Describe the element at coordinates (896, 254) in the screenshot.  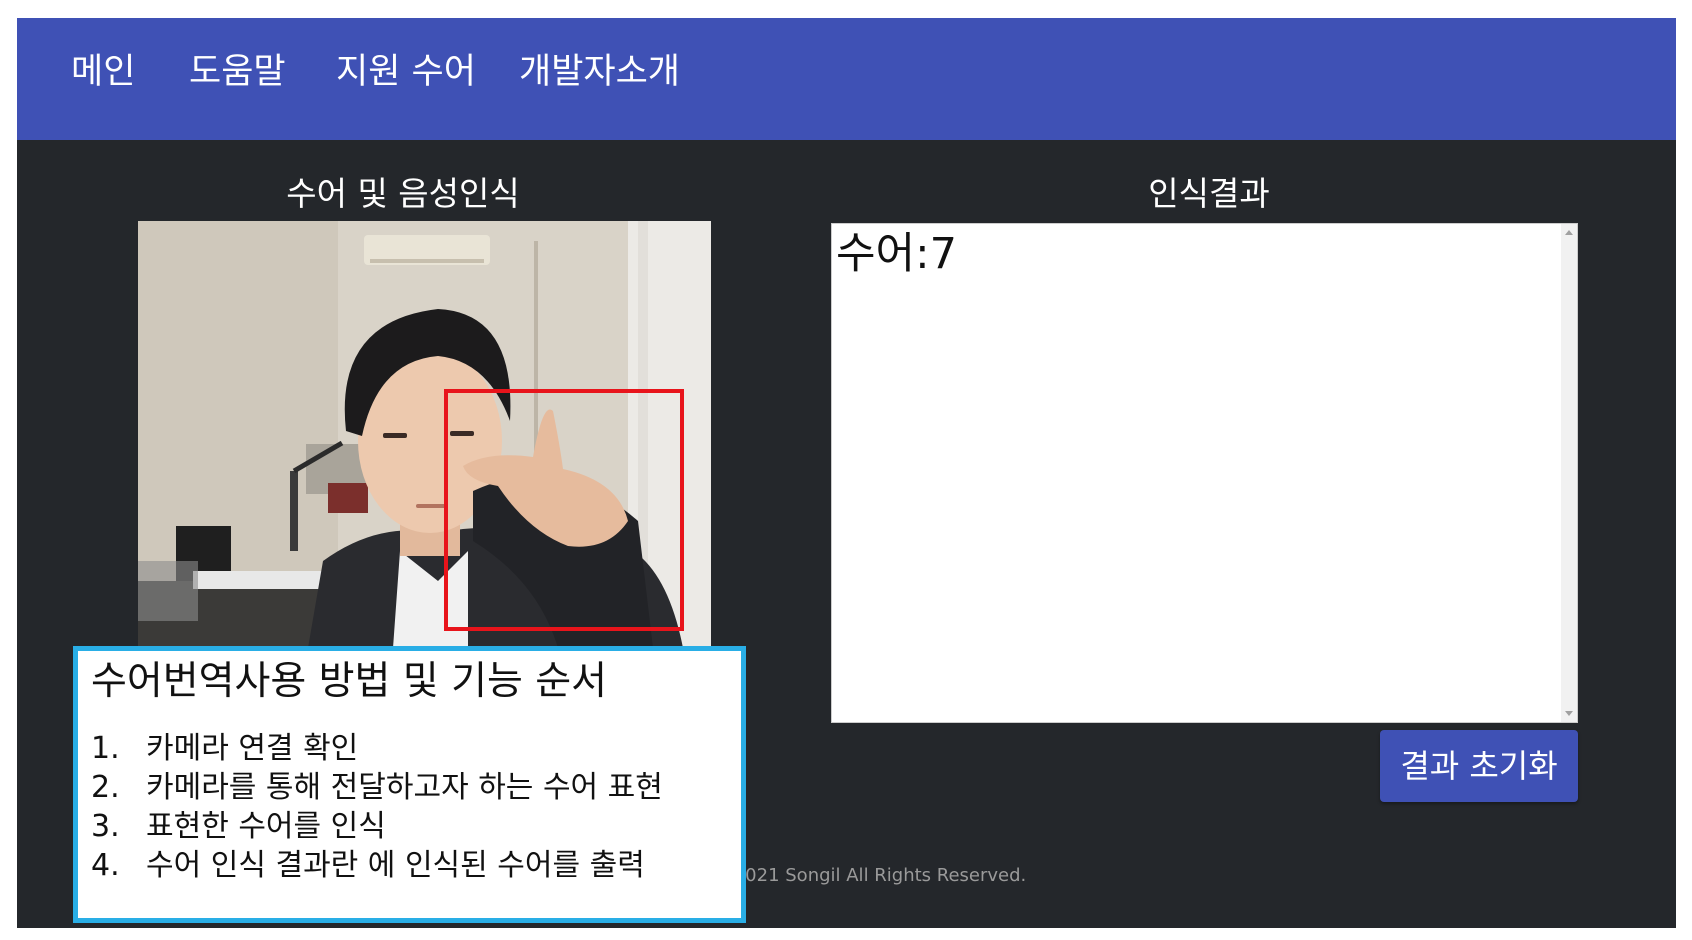
I see `recognition-result-text: 수어:7` at that location.